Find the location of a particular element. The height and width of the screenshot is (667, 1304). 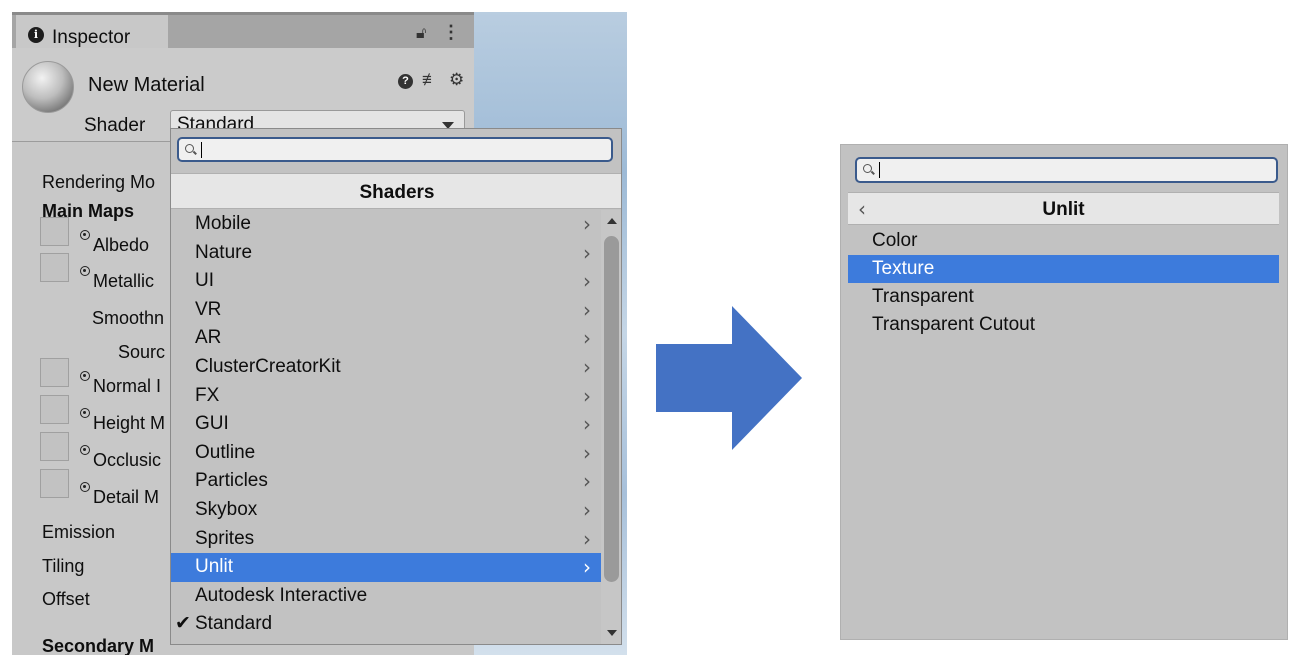

smoothness-label: Smoothn is located at coordinates (128, 318).